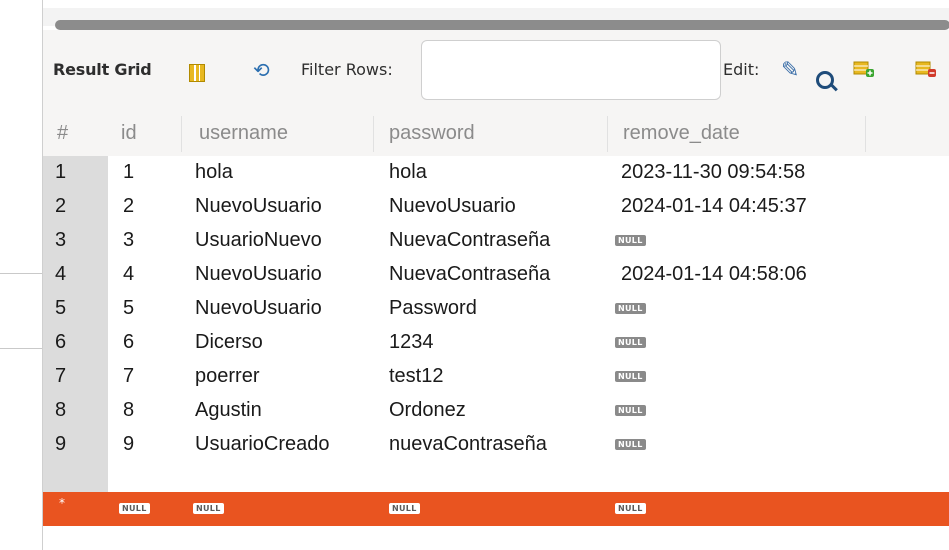 The image size is (949, 550). I want to click on new-row-placeholder: * NULL NULL NULL NULL, so click(496, 509).